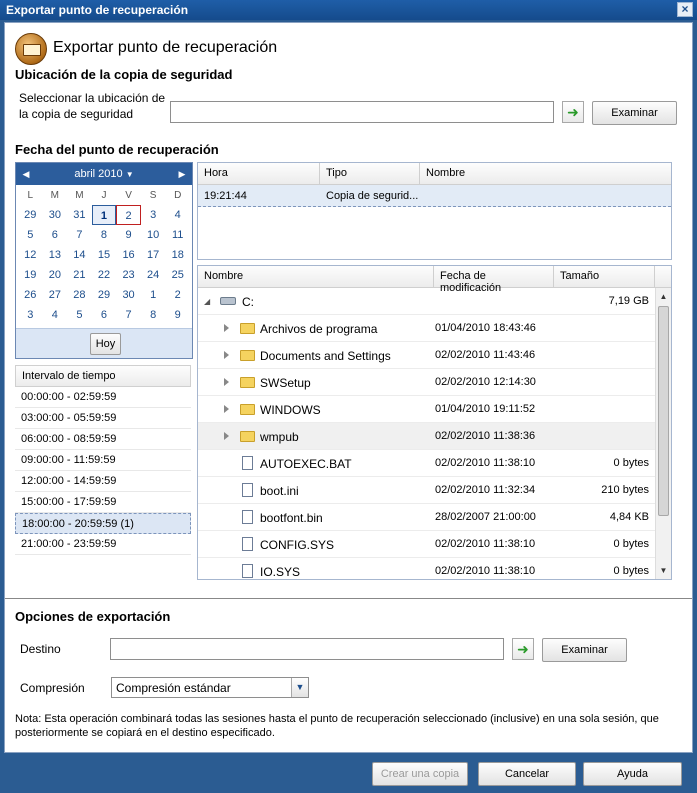 This screenshot has width=697, height=793. Describe the element at coordinates (26, 174) in the screenshot. I see `triangle-left-icon: ◀` at that location.